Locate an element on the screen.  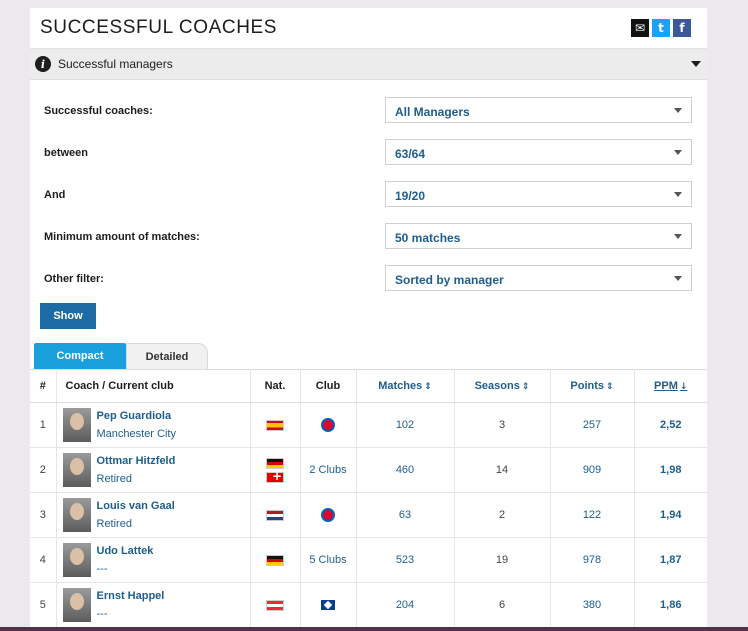
info-label: Successful managers is located at coordinates (115, 64).